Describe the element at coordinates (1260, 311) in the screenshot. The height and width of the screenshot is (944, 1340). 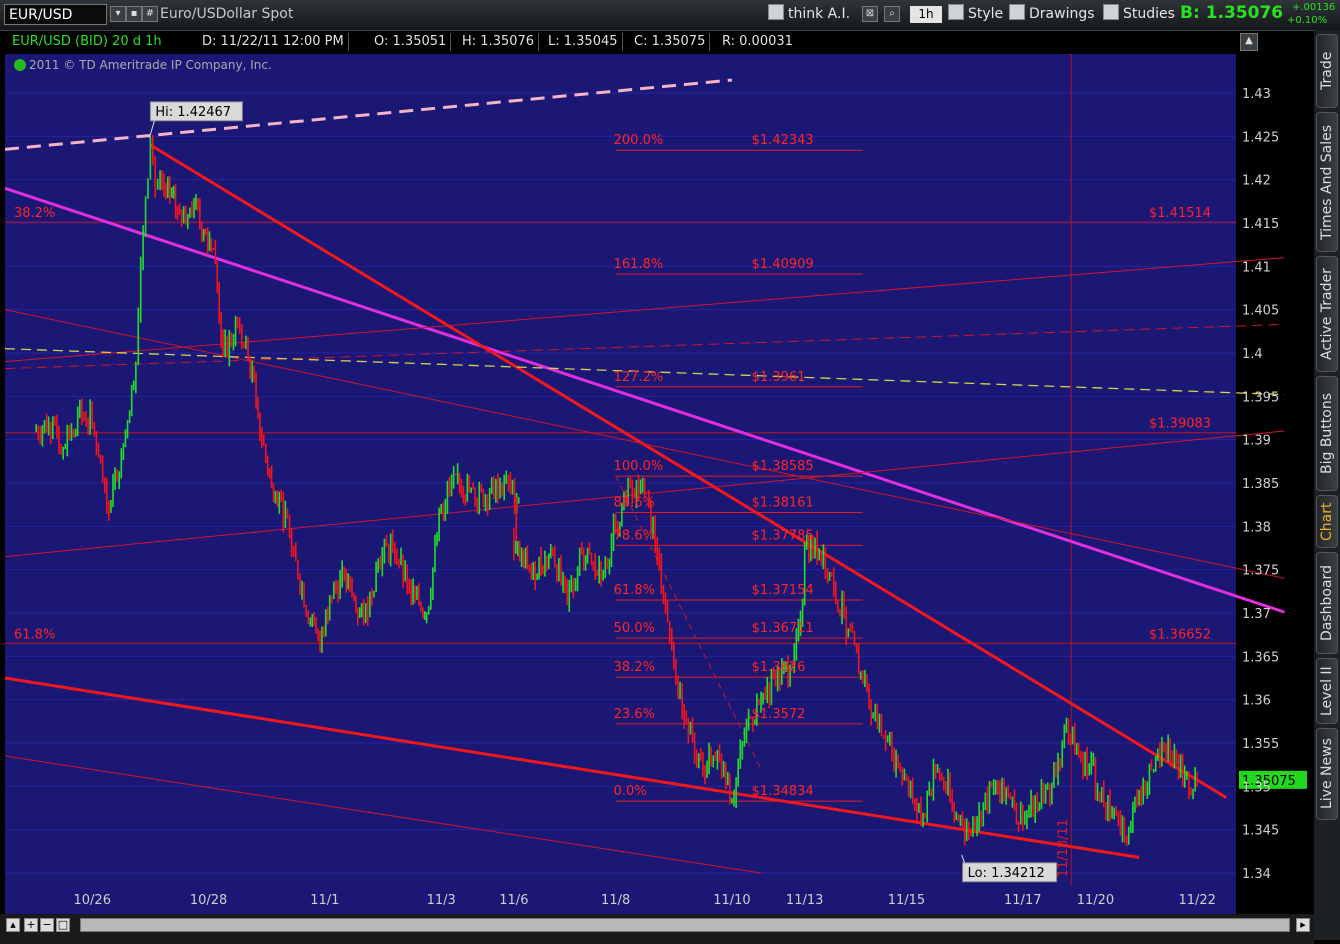
I see `y-tick-label: 1.405` at that location.